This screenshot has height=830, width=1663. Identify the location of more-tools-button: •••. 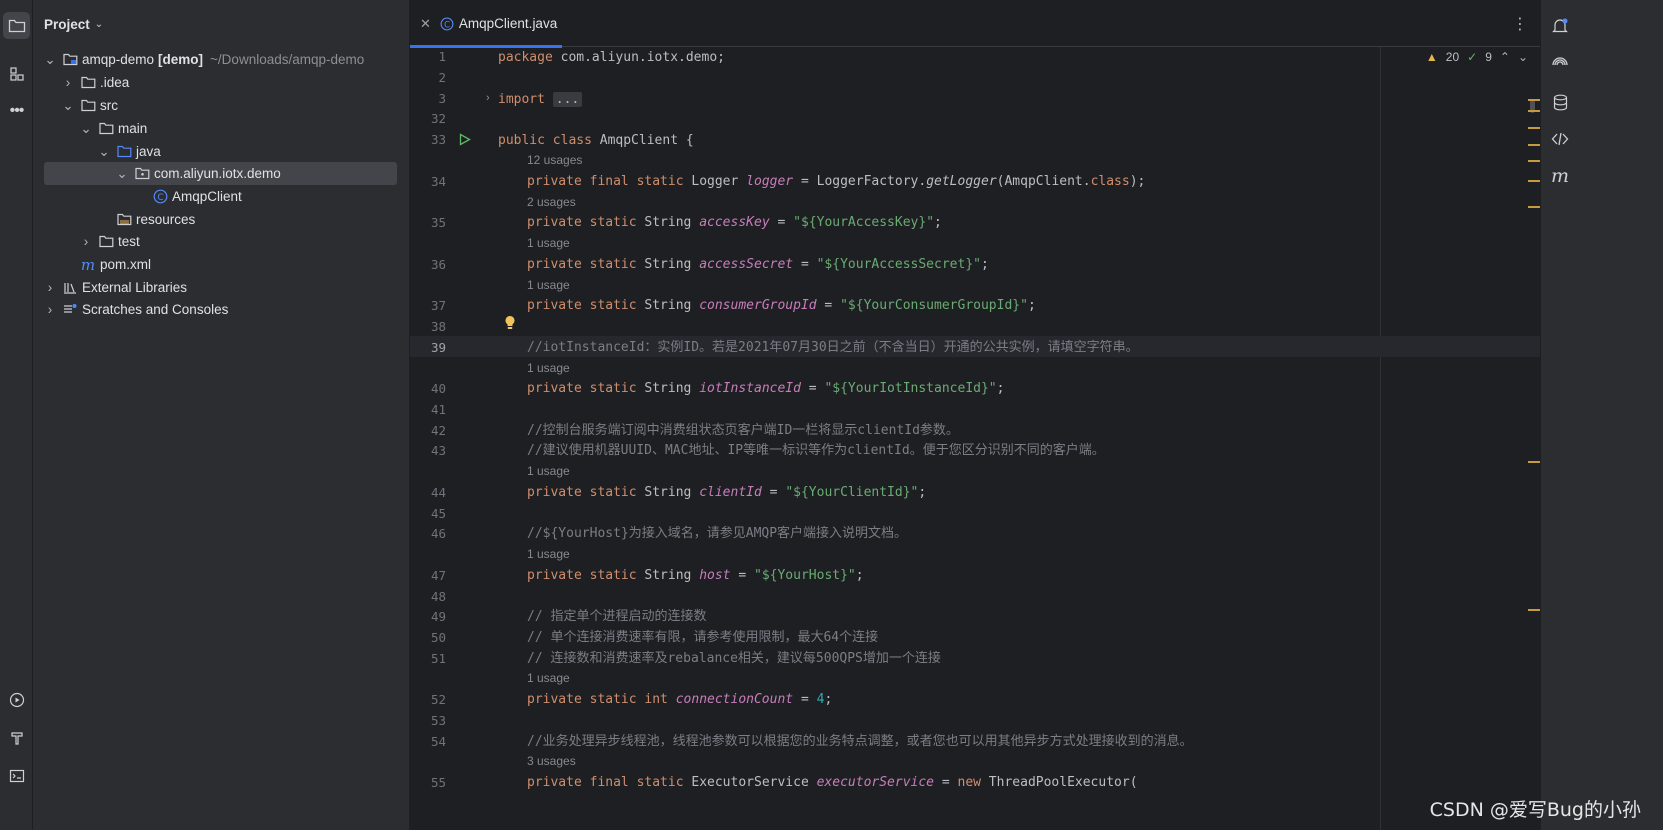
(16, 110).